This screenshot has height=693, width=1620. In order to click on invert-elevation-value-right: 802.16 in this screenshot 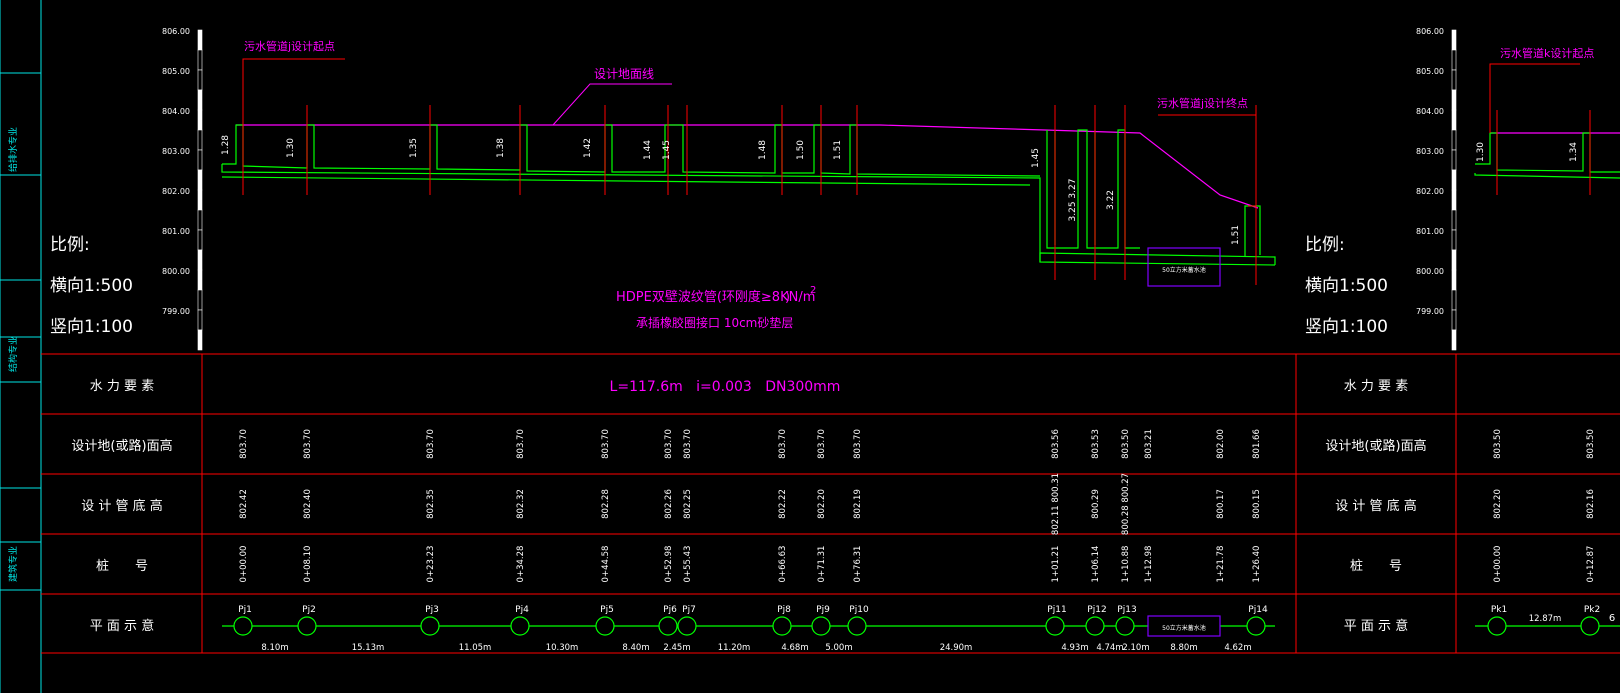, I will do `click(1591, 504)`.